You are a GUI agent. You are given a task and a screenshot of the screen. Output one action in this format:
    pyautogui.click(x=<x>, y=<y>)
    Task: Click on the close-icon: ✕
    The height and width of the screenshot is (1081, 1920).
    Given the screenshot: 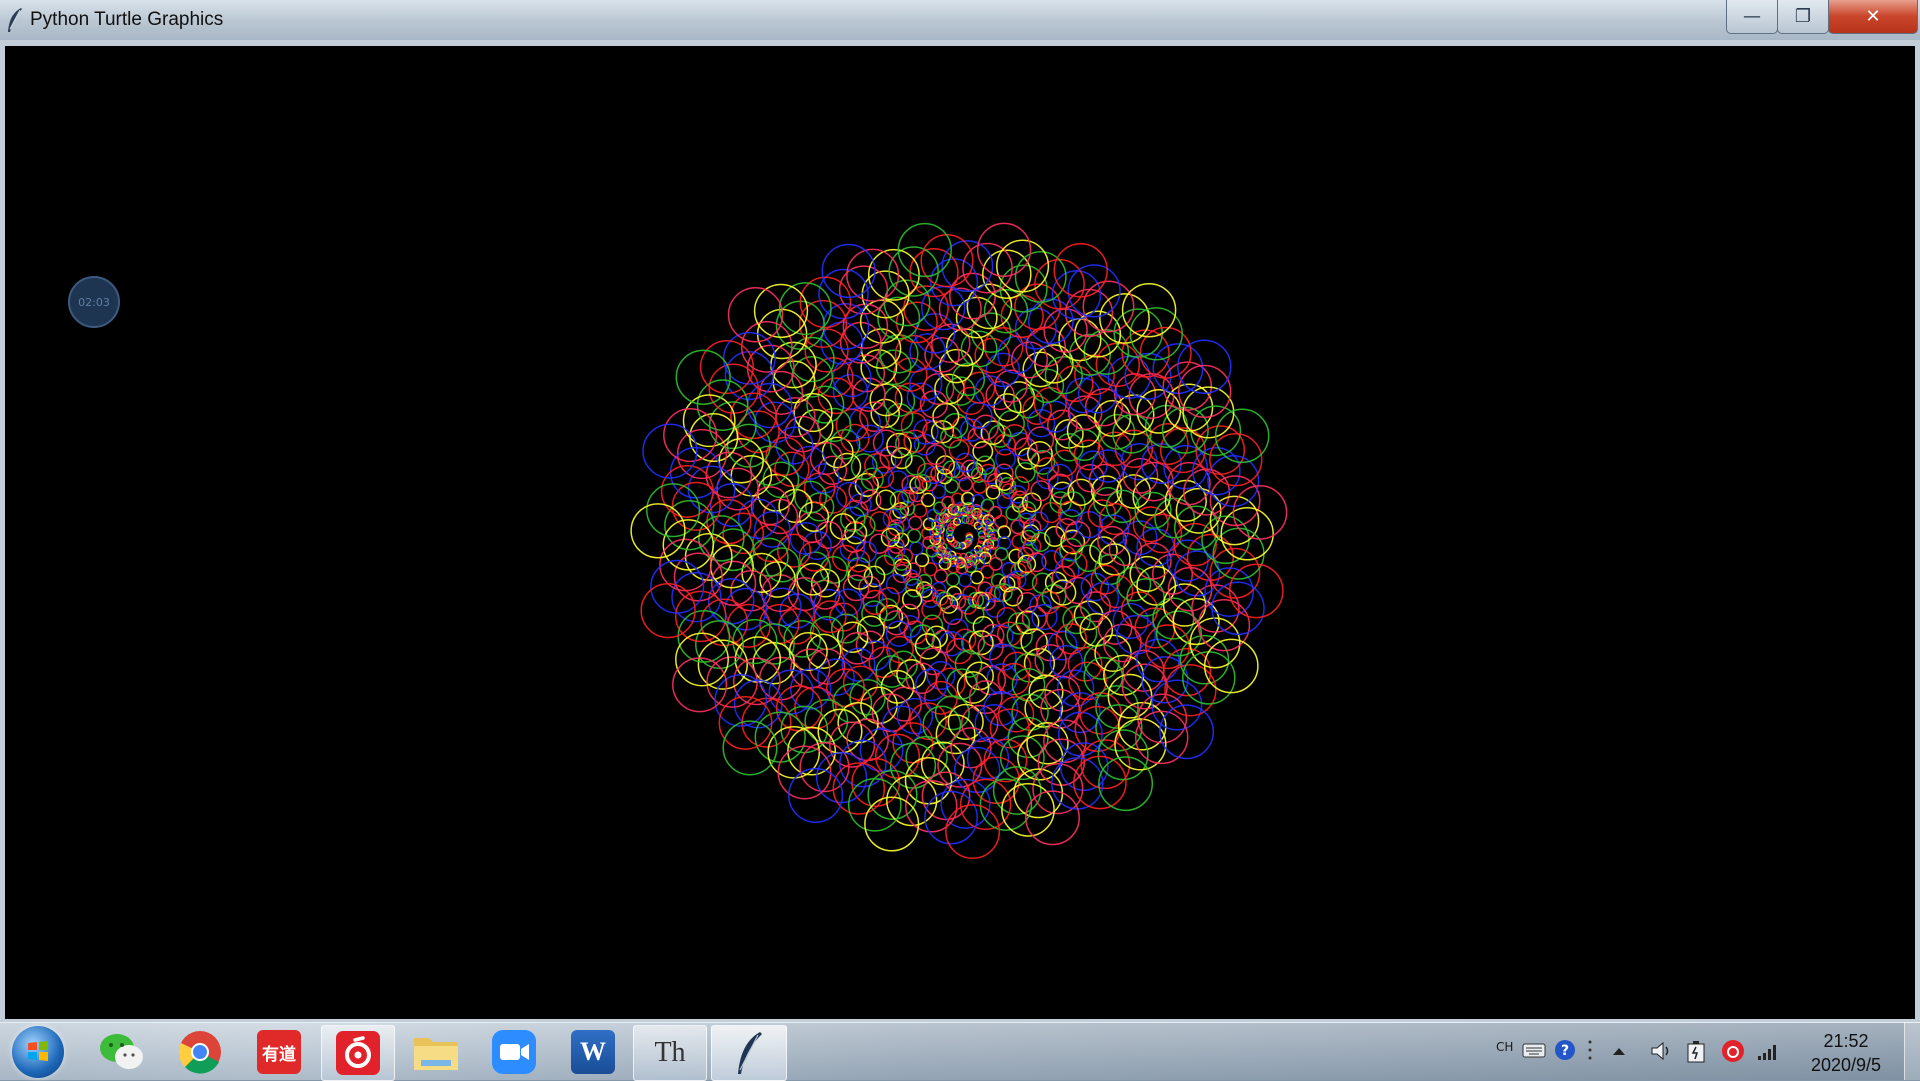 What is the action you would take?
    pyautogui.click(x=1873, y=16)
    